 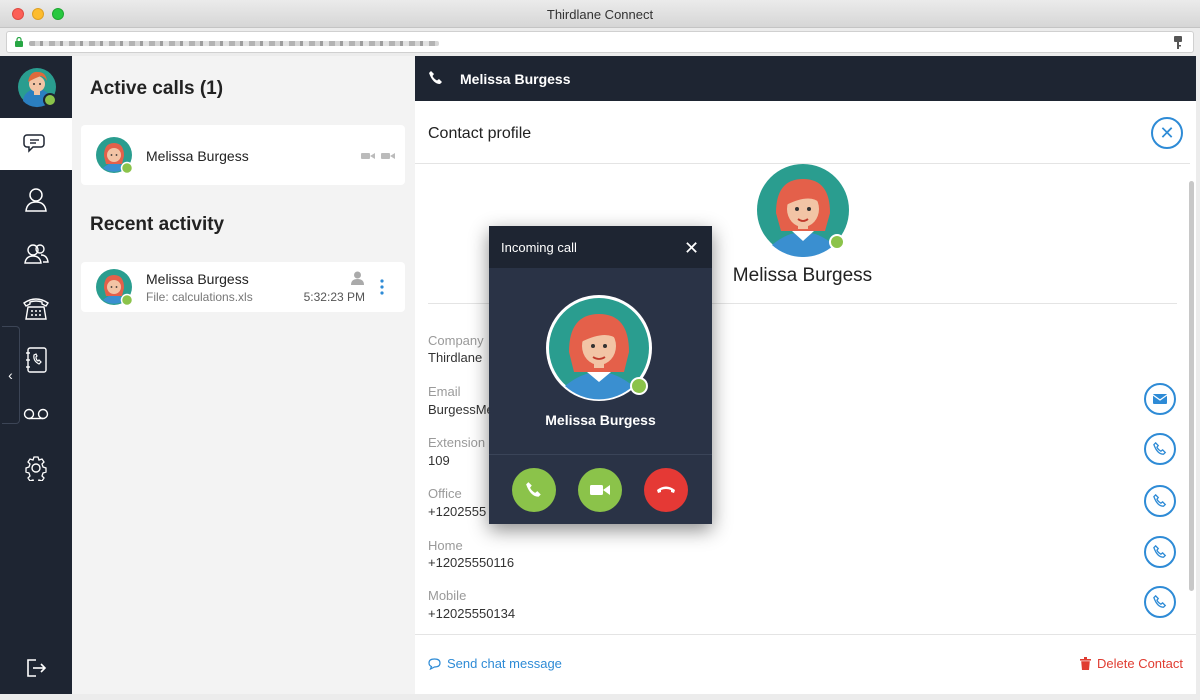 What do you see at coordinates (439, 460) in the screenshot?
I see `extension-value: 109` at bounding box center [439, 460].